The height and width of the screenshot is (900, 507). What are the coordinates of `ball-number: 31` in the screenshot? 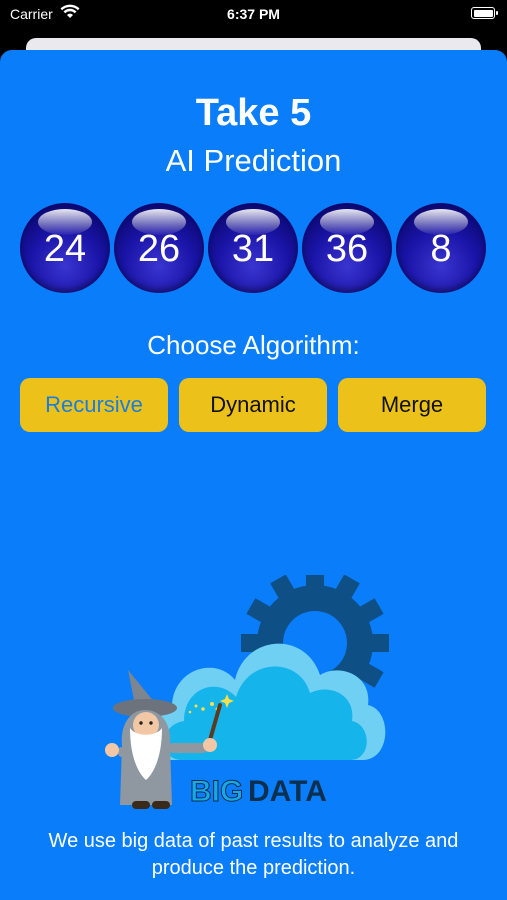 It's located at (253, 249).